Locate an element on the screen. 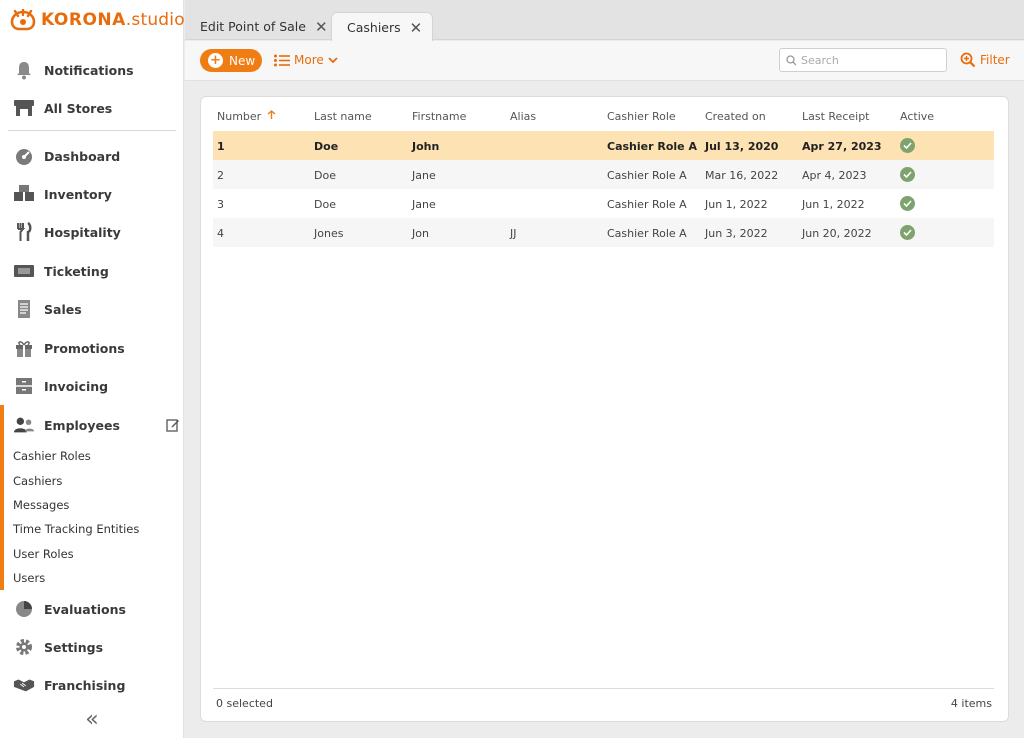 Image resolution: width=1024 pixels, height=738 pixels. sidebar-item-all-stores: All Stores is located at coordinates (92, 108).